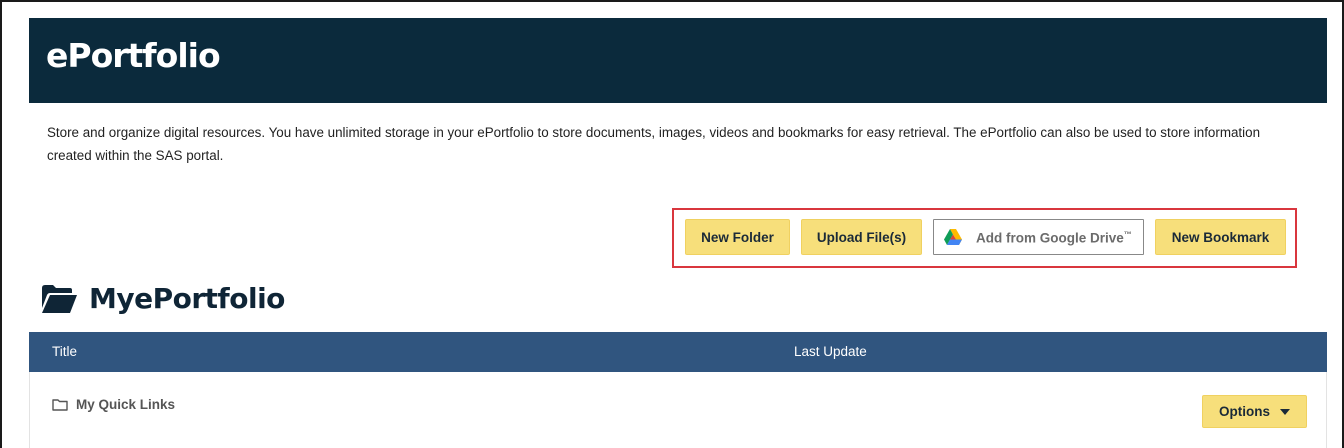 Image resolution: width=1344 pixels, height=448 pixels. I want to click on section-title: MyePortfolio, so click(187, 298).